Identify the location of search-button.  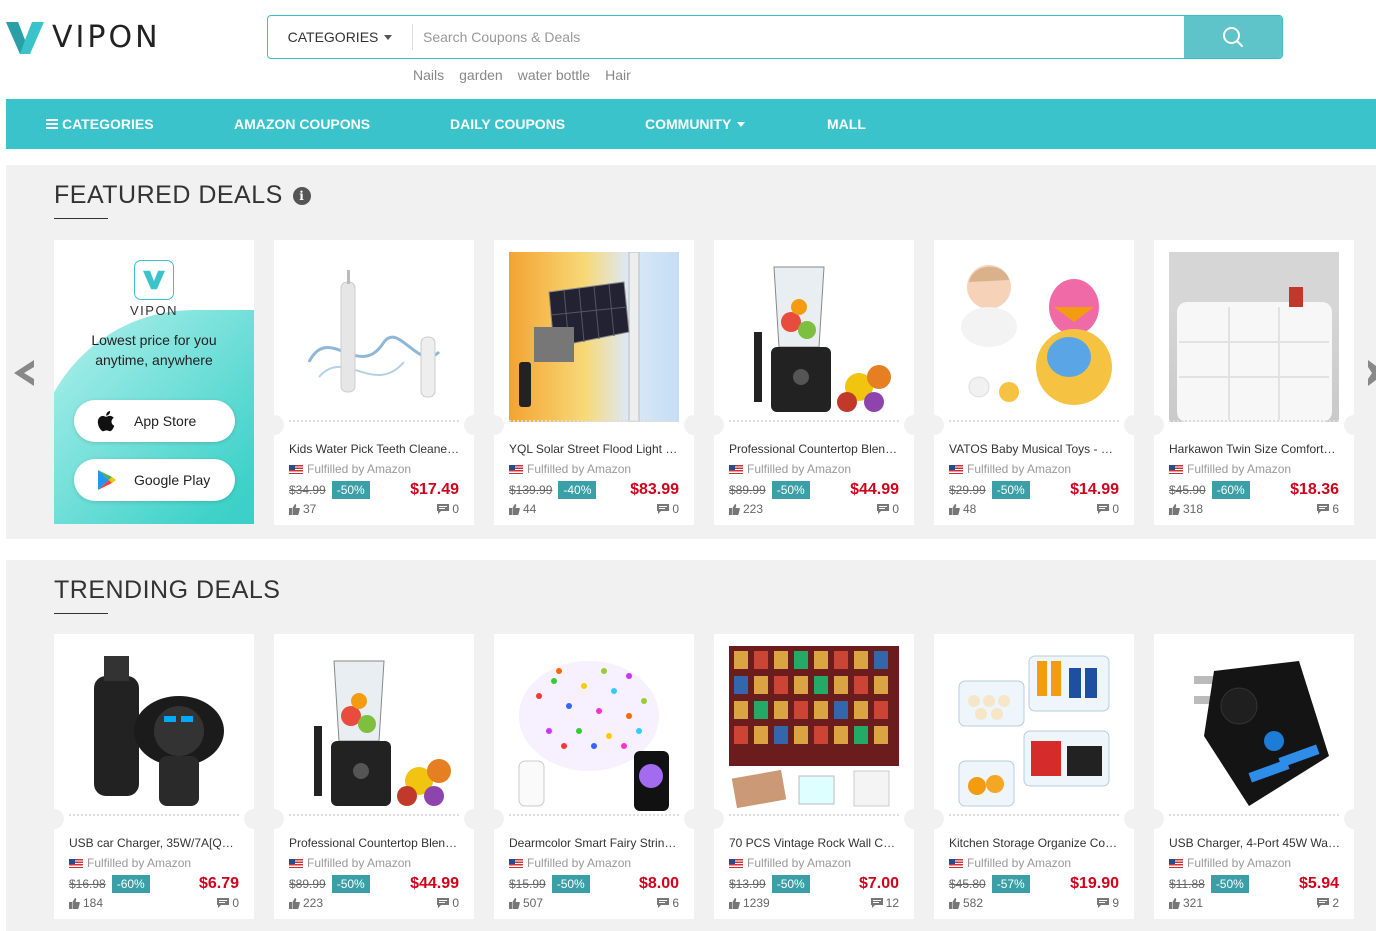
(1233, 37).